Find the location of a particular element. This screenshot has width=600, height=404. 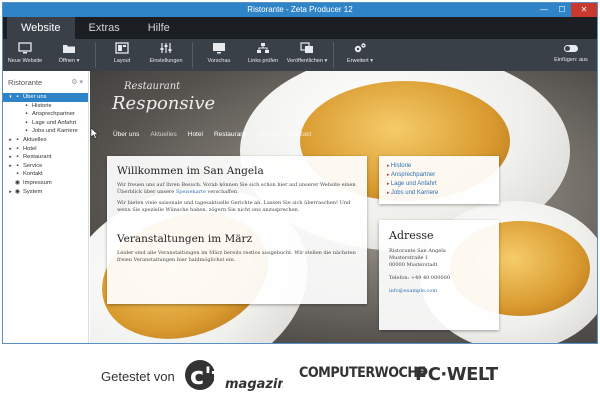

new-website-button: Neue Website is located at coordinates (25, 53).